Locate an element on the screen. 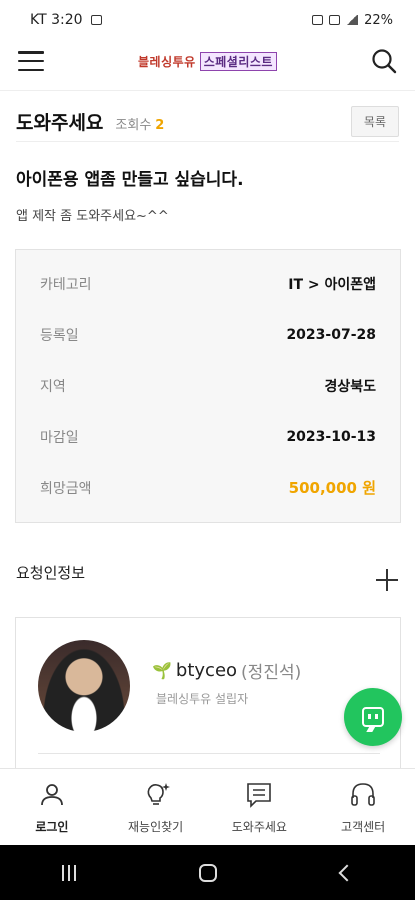 The image size is (415, 900). nav-login: 로그인 is located at coordinates (52, 807).